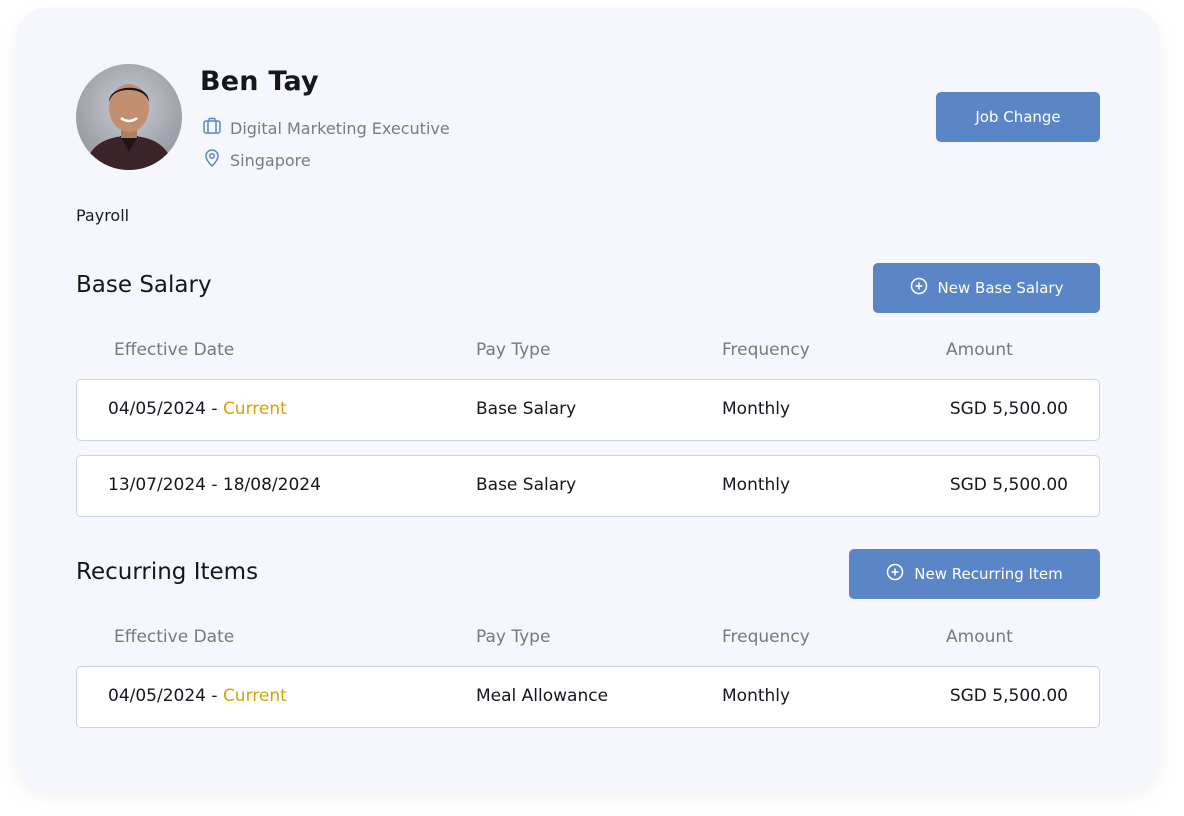 The height and width of the screenshot is (816, 1184). What do you see at coordinates (988, 574) in the screenshot?
I see `new-recurring-item-label: New Recurring Item` at bounding box center [988, 574].